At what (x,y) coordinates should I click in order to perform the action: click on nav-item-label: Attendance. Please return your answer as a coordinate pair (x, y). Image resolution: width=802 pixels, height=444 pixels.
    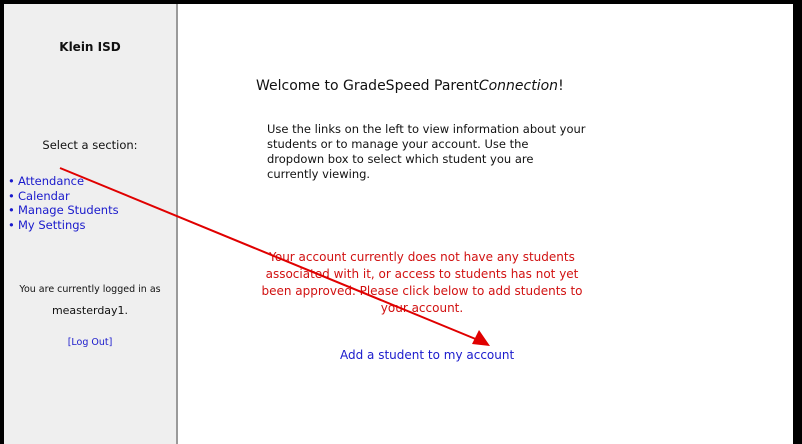
    Looking at the image, I should click on (51, 181).